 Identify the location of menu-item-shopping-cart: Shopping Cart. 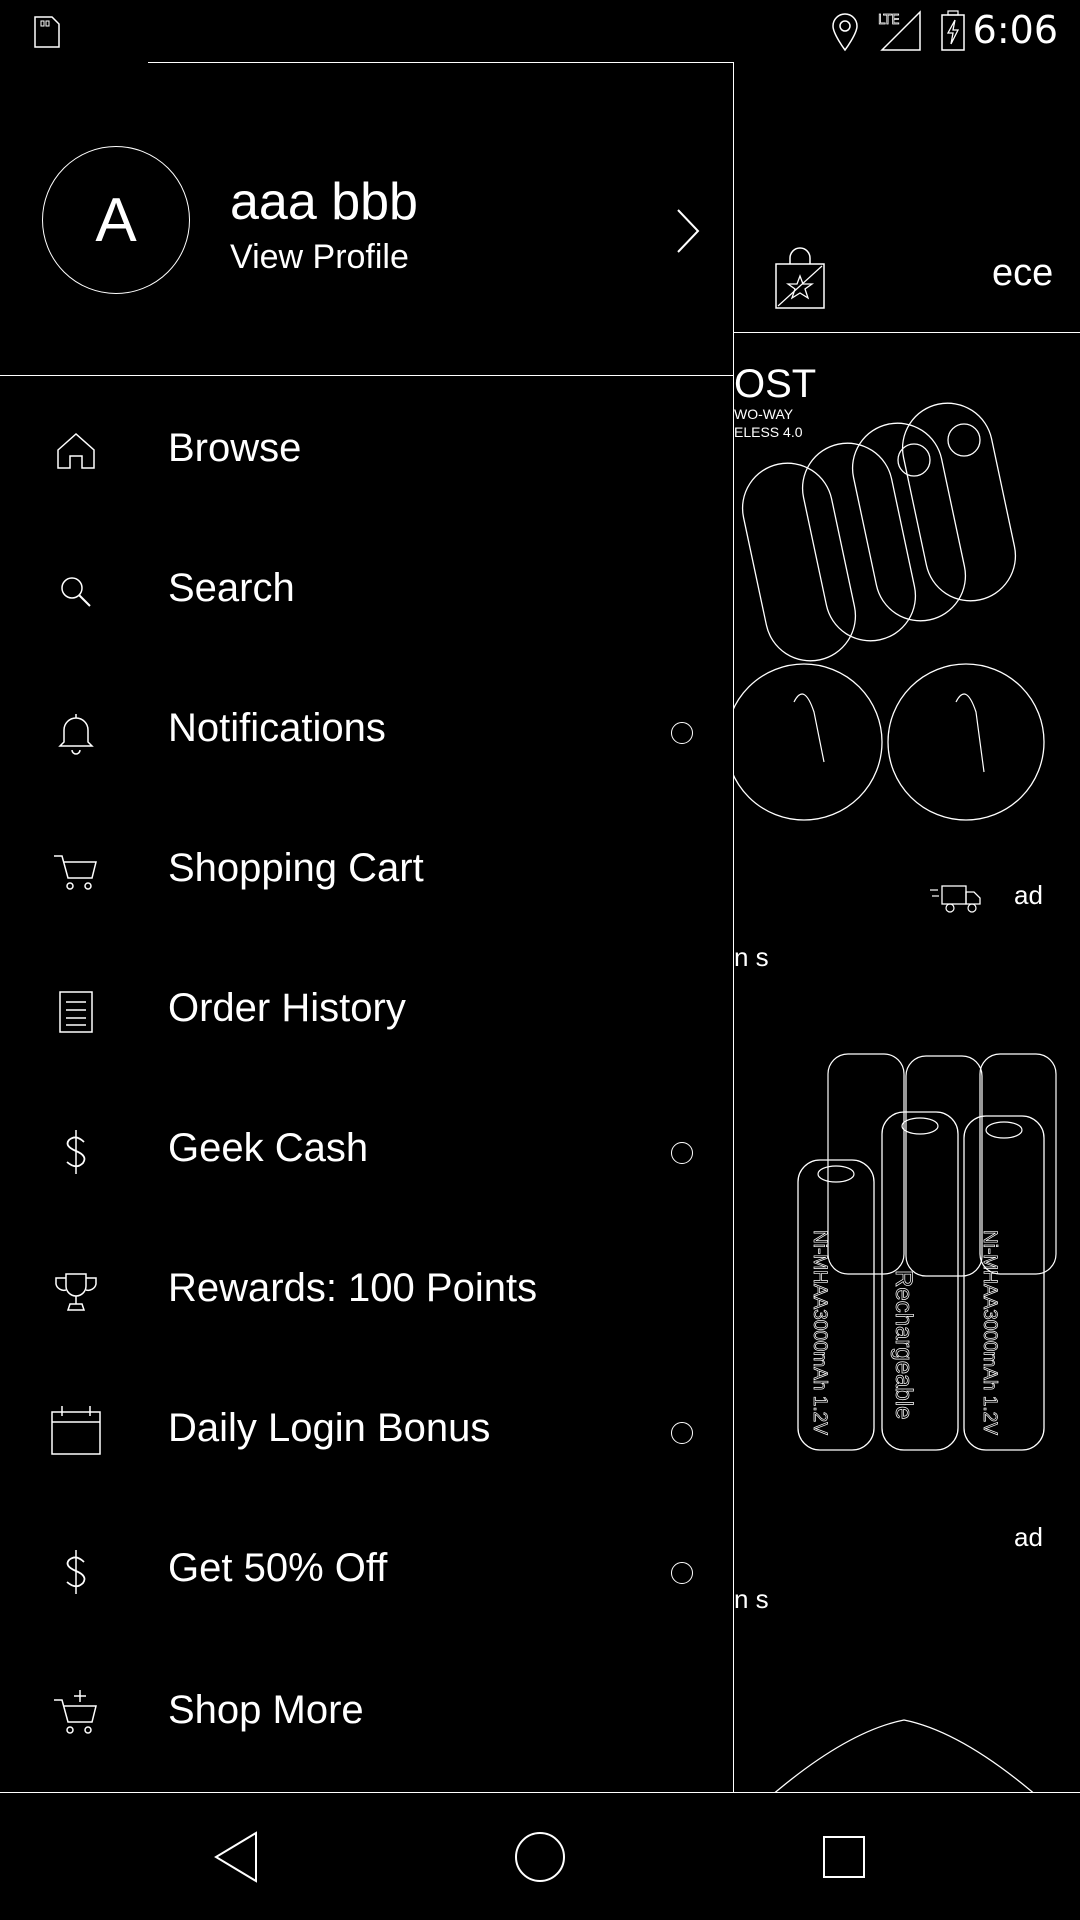
(367, 872).